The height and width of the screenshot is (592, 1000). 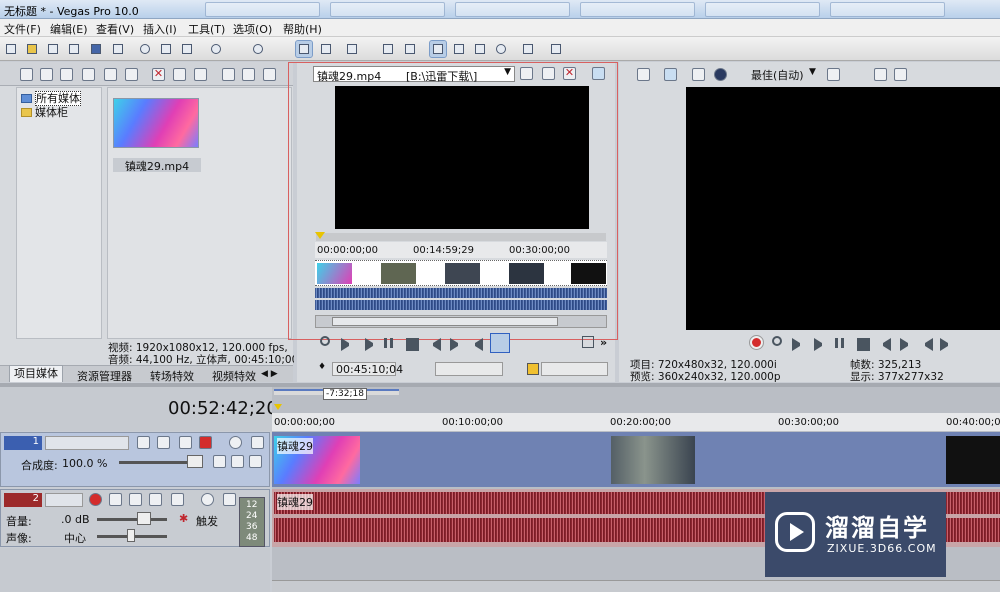 I want to click on trimmer-video-strip, so click(x=461, y=273).